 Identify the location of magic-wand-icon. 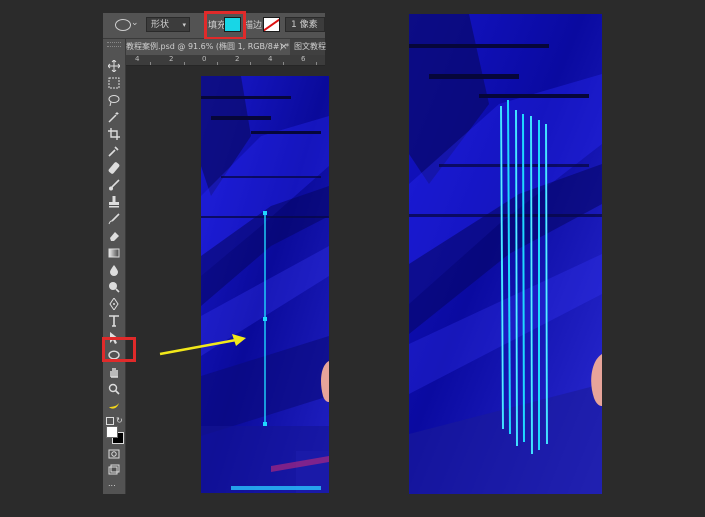
(114, 117).